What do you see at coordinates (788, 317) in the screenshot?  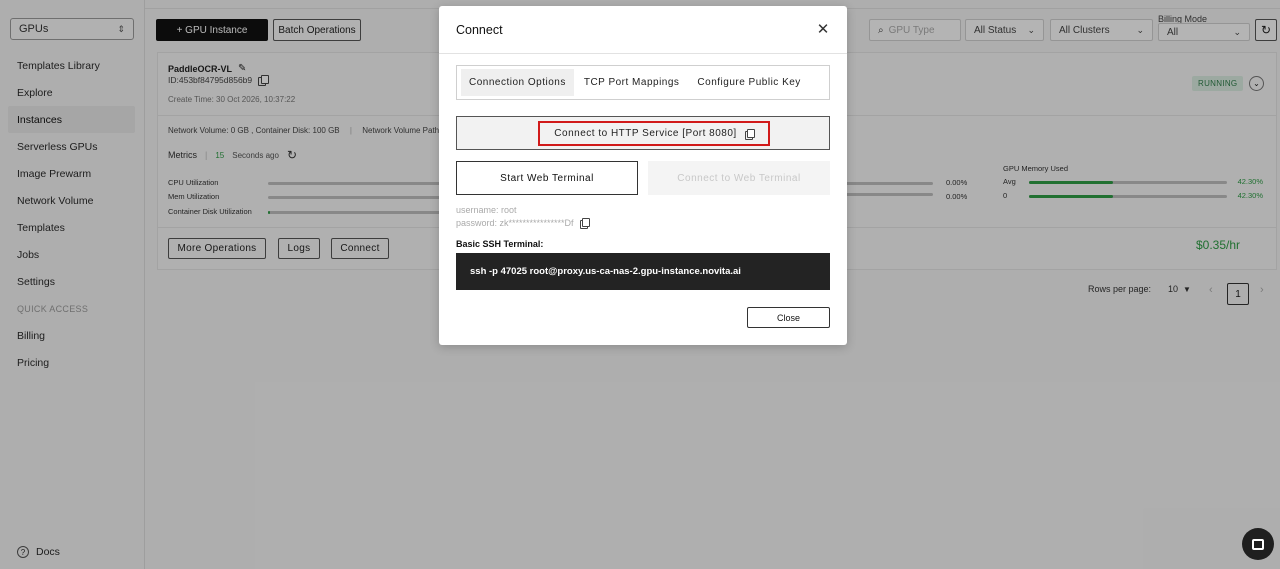 I see `close-button: Close` at bounding box center [788, 317].